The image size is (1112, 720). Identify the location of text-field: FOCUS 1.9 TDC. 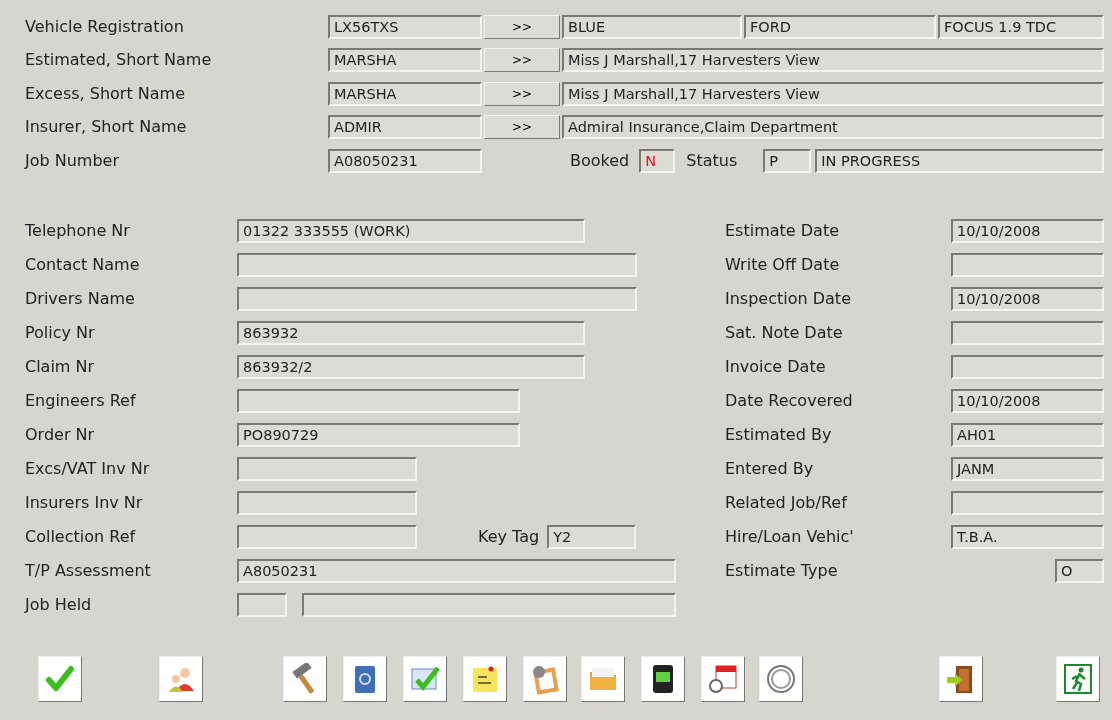
(1021, 26).